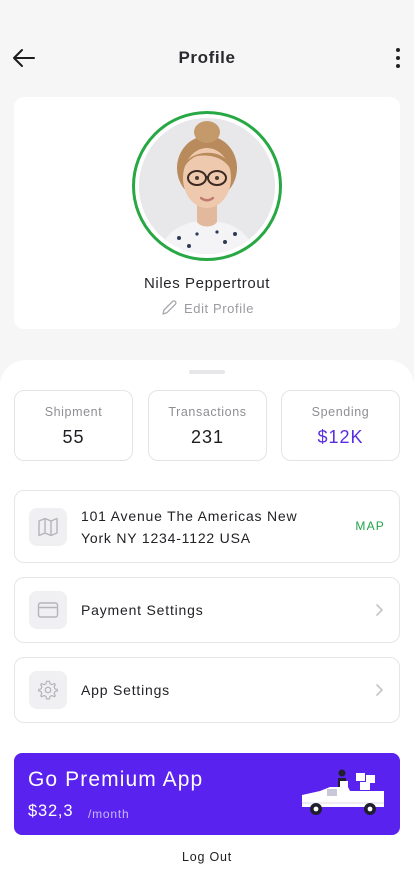 This screenshot has width=414, height=896. Describe the element at coordinates (73, 425) in the screenshot. I see `stat-shipment: Shipment 55` at that location.